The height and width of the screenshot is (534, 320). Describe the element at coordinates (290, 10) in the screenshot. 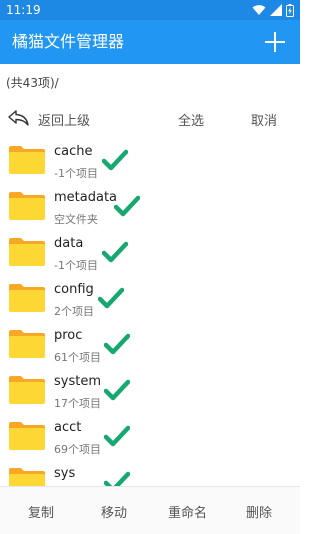

I see `battery-icon` at that location.